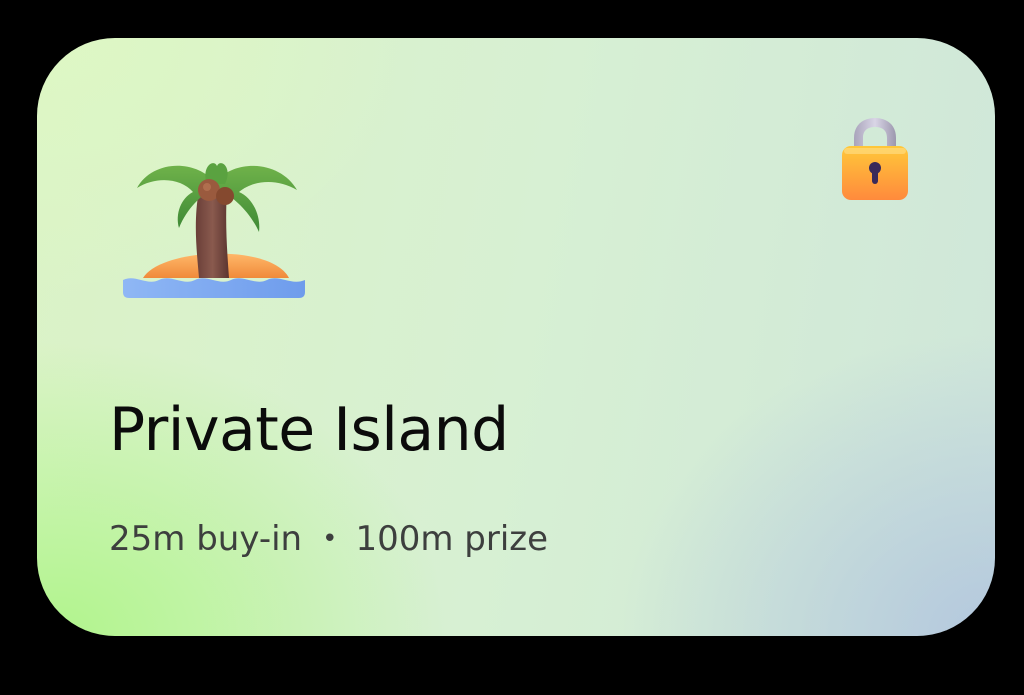  I want to click on card-title: Private Island, so click(309, 430).